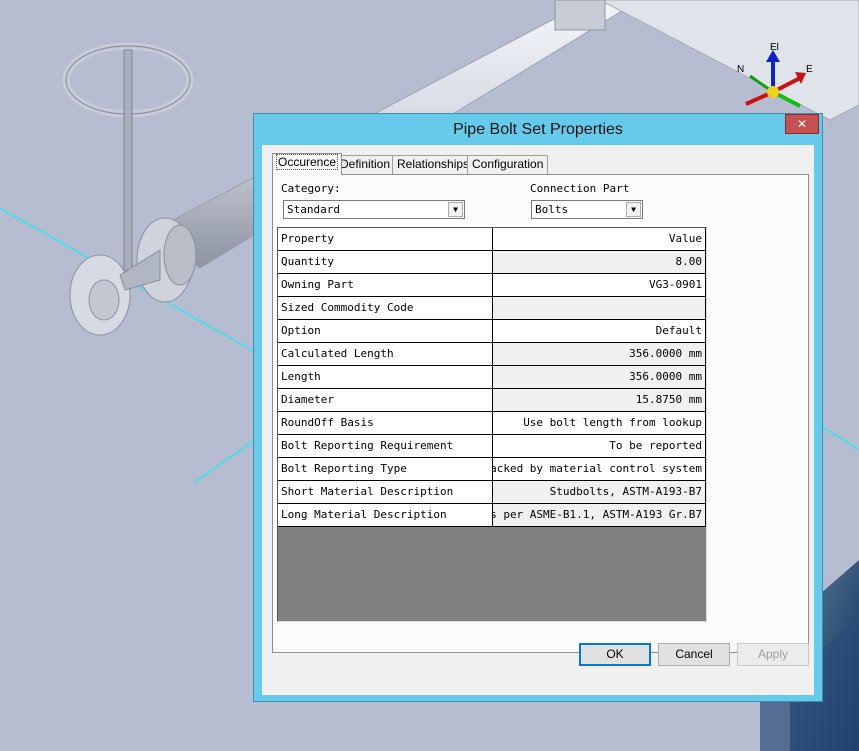 The height and width of the screenshot is (751, 859). Describe the element at coordinates (694, 654) in the screenshot. I see `cancel-button: Cancel` at that location.